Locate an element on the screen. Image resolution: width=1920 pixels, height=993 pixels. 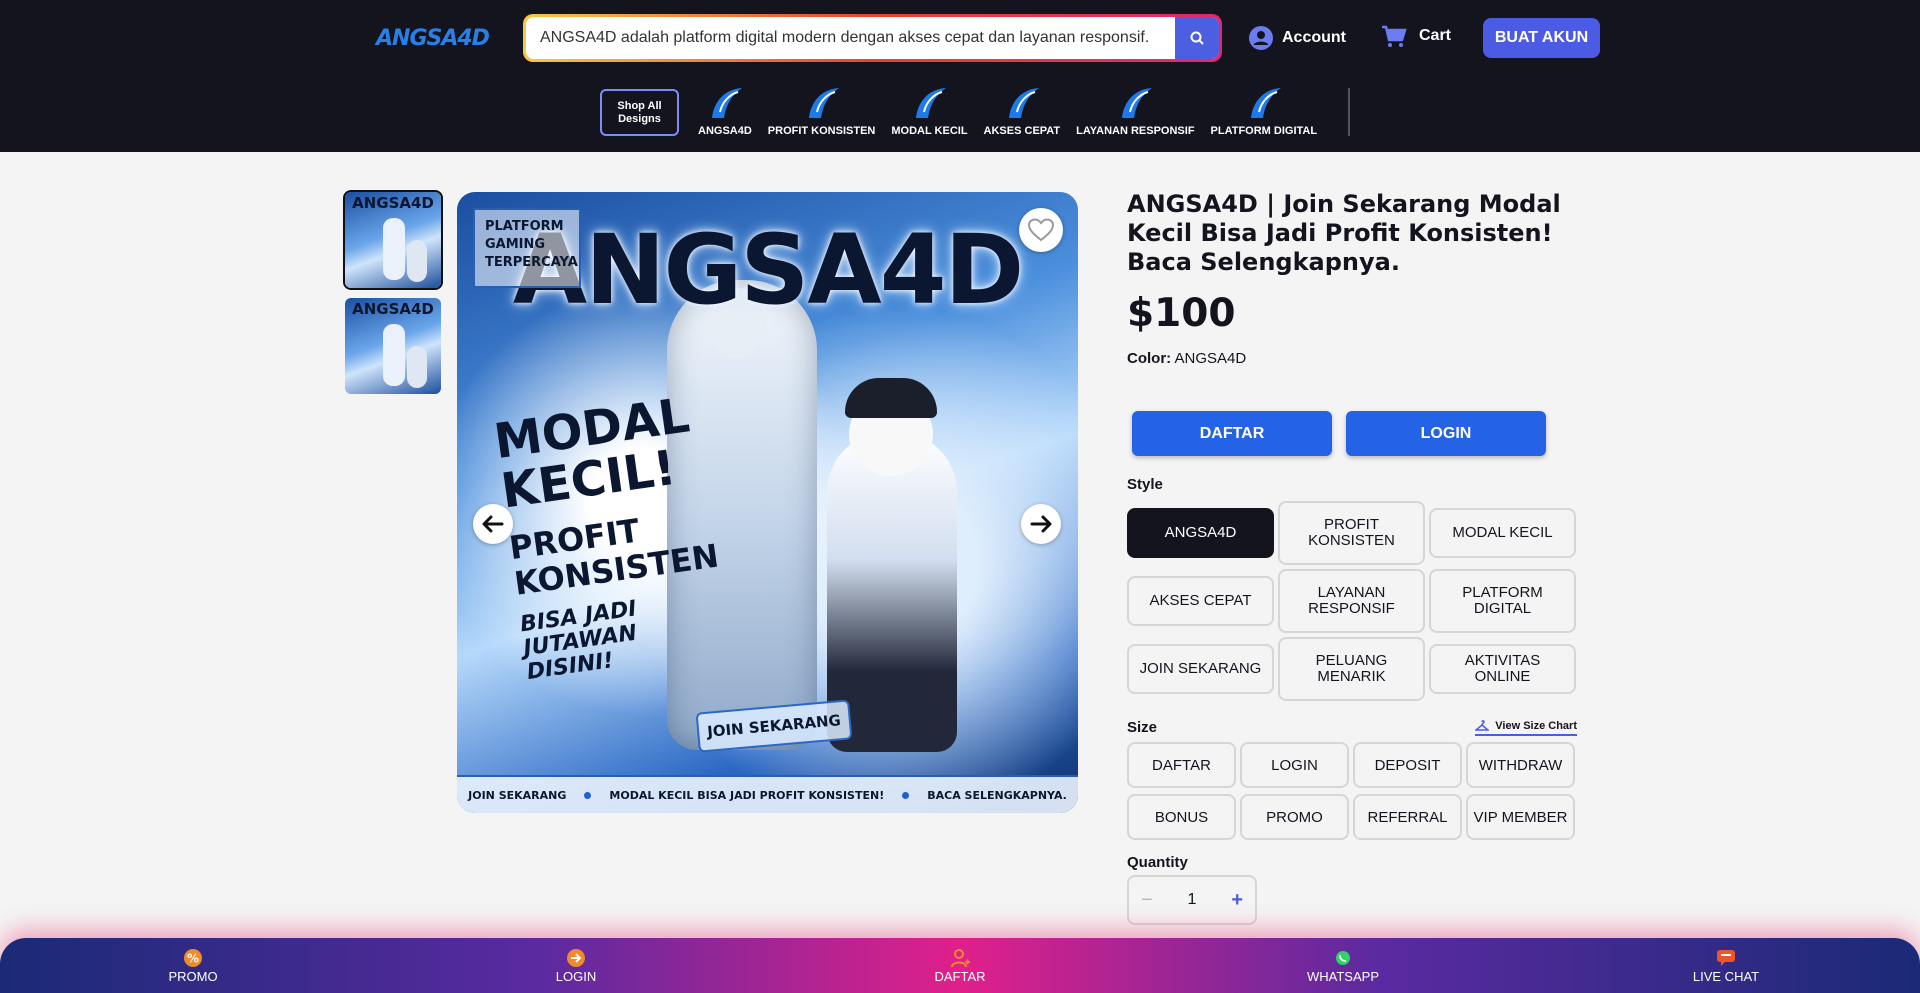
category-label: MODAL KECIL is located at coordinates (929, 131).